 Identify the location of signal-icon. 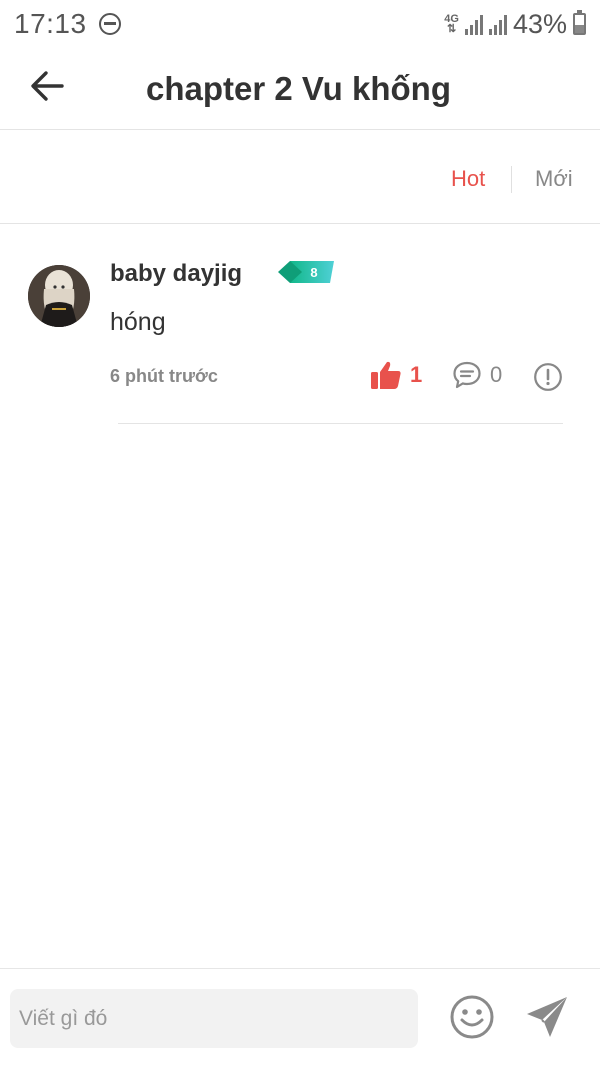
(473, 24).